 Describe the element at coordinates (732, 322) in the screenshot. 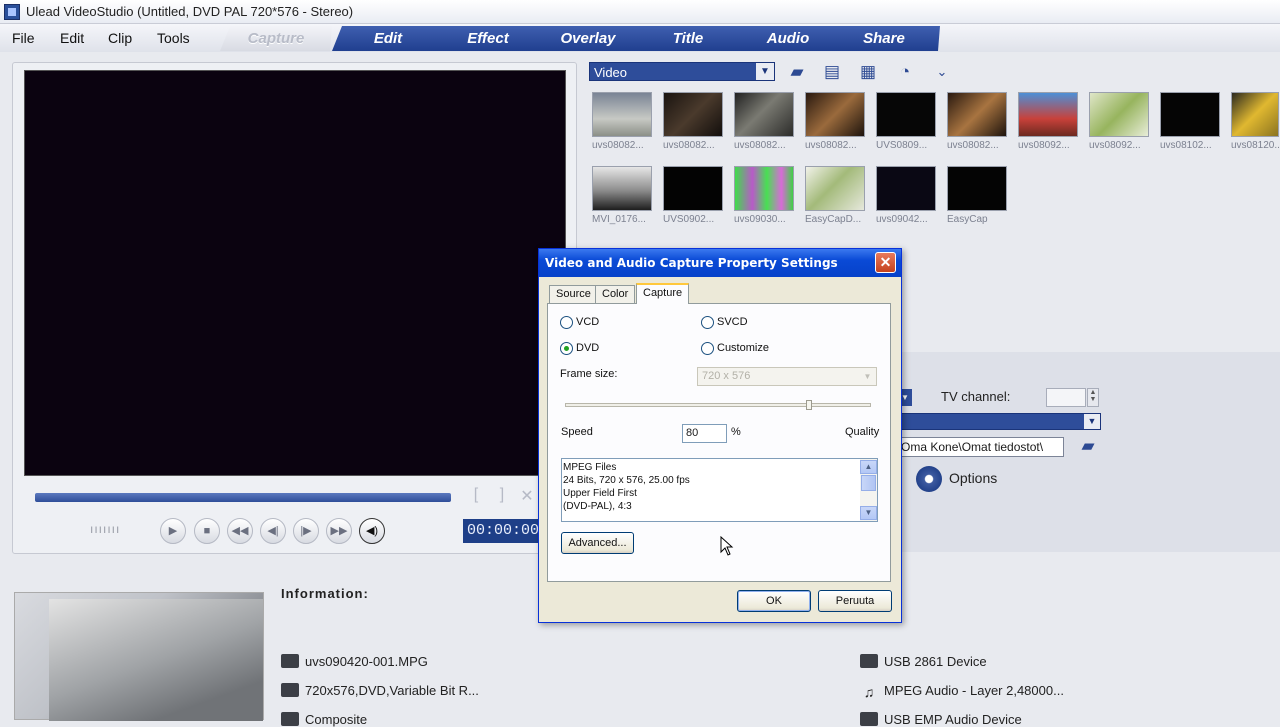

I see `svcd-label: SVCD` at that location.